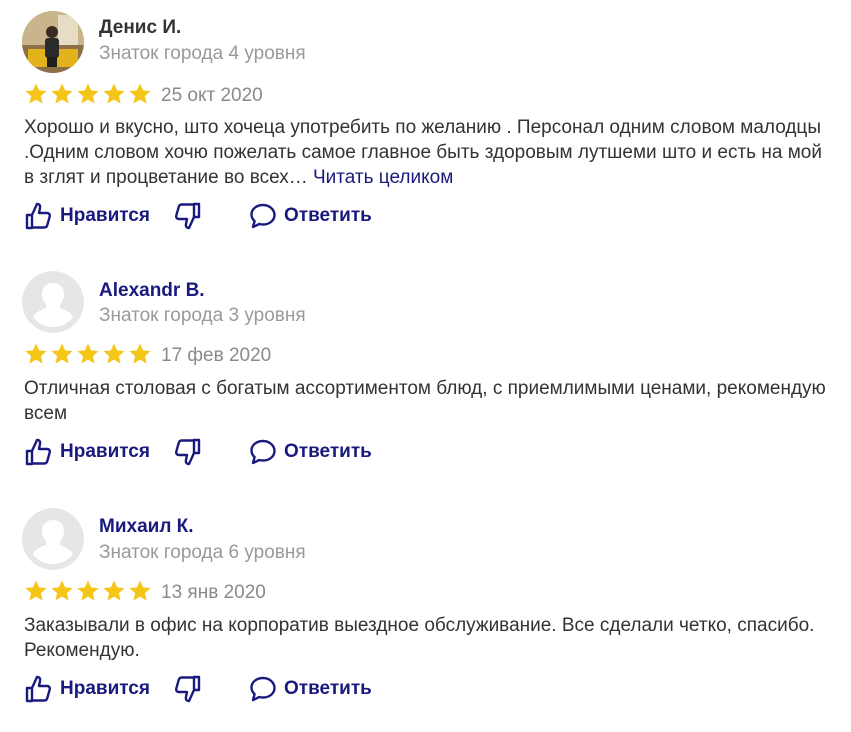  I want to click on author-avatar-photo, so click(53, 42).